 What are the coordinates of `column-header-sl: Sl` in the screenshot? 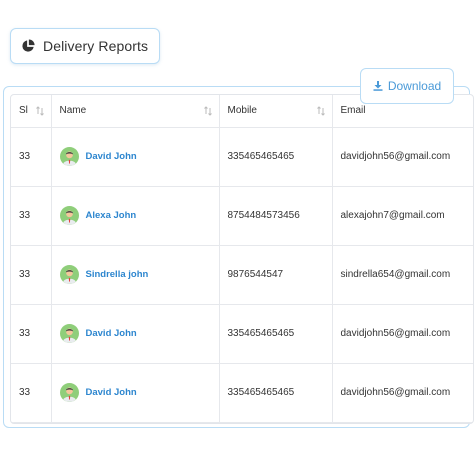 It's located at (31, 111).